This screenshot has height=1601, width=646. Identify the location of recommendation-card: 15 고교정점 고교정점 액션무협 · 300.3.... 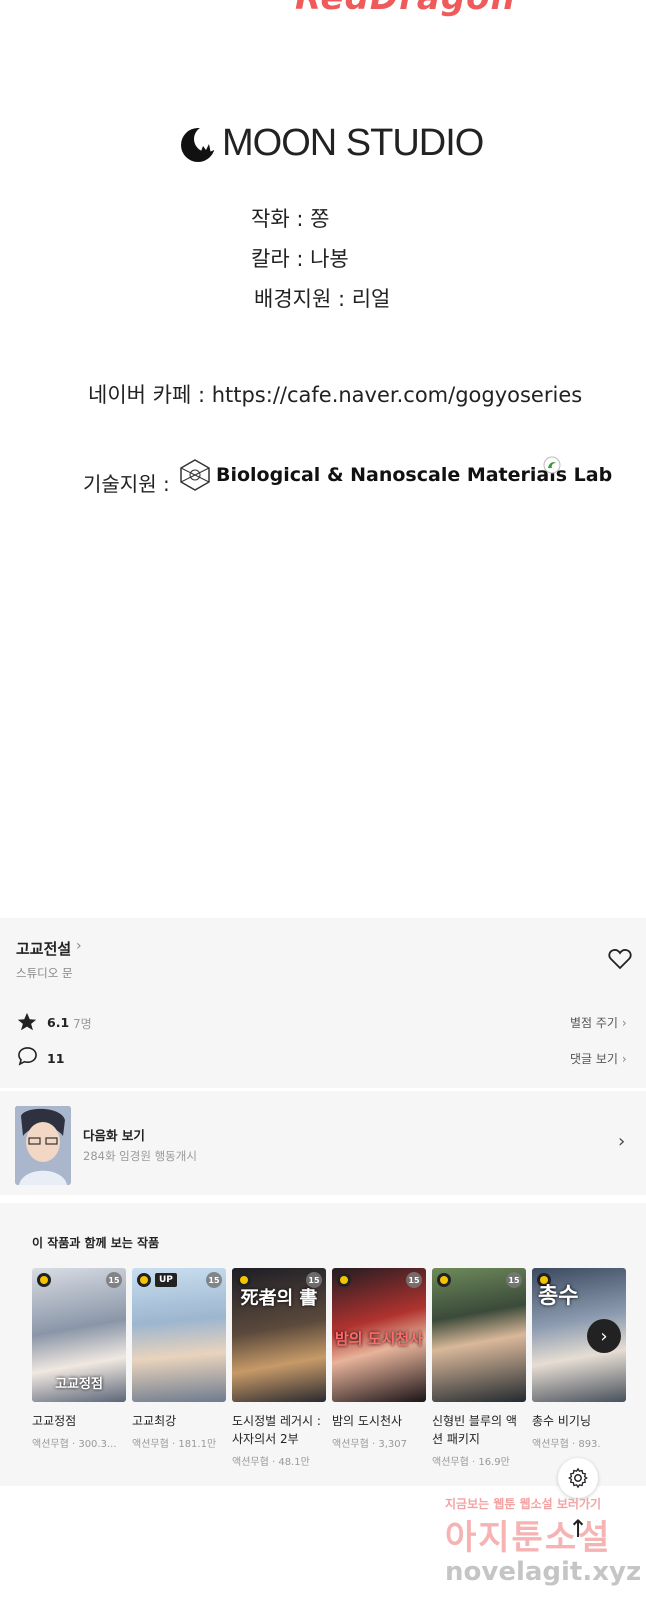
(79, 1359).